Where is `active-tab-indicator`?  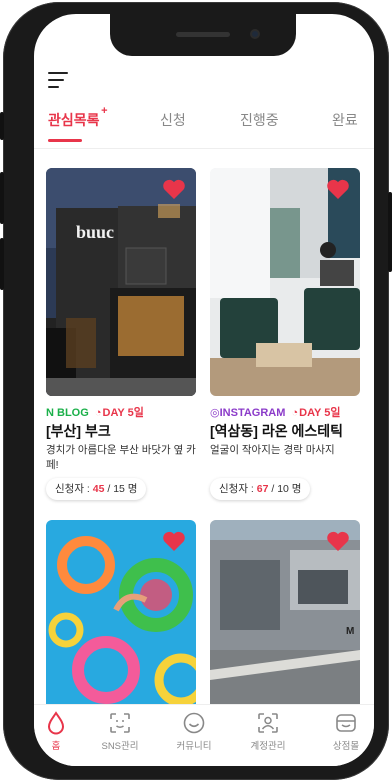
active-tab-indicator is located at coordinates (65, 140).